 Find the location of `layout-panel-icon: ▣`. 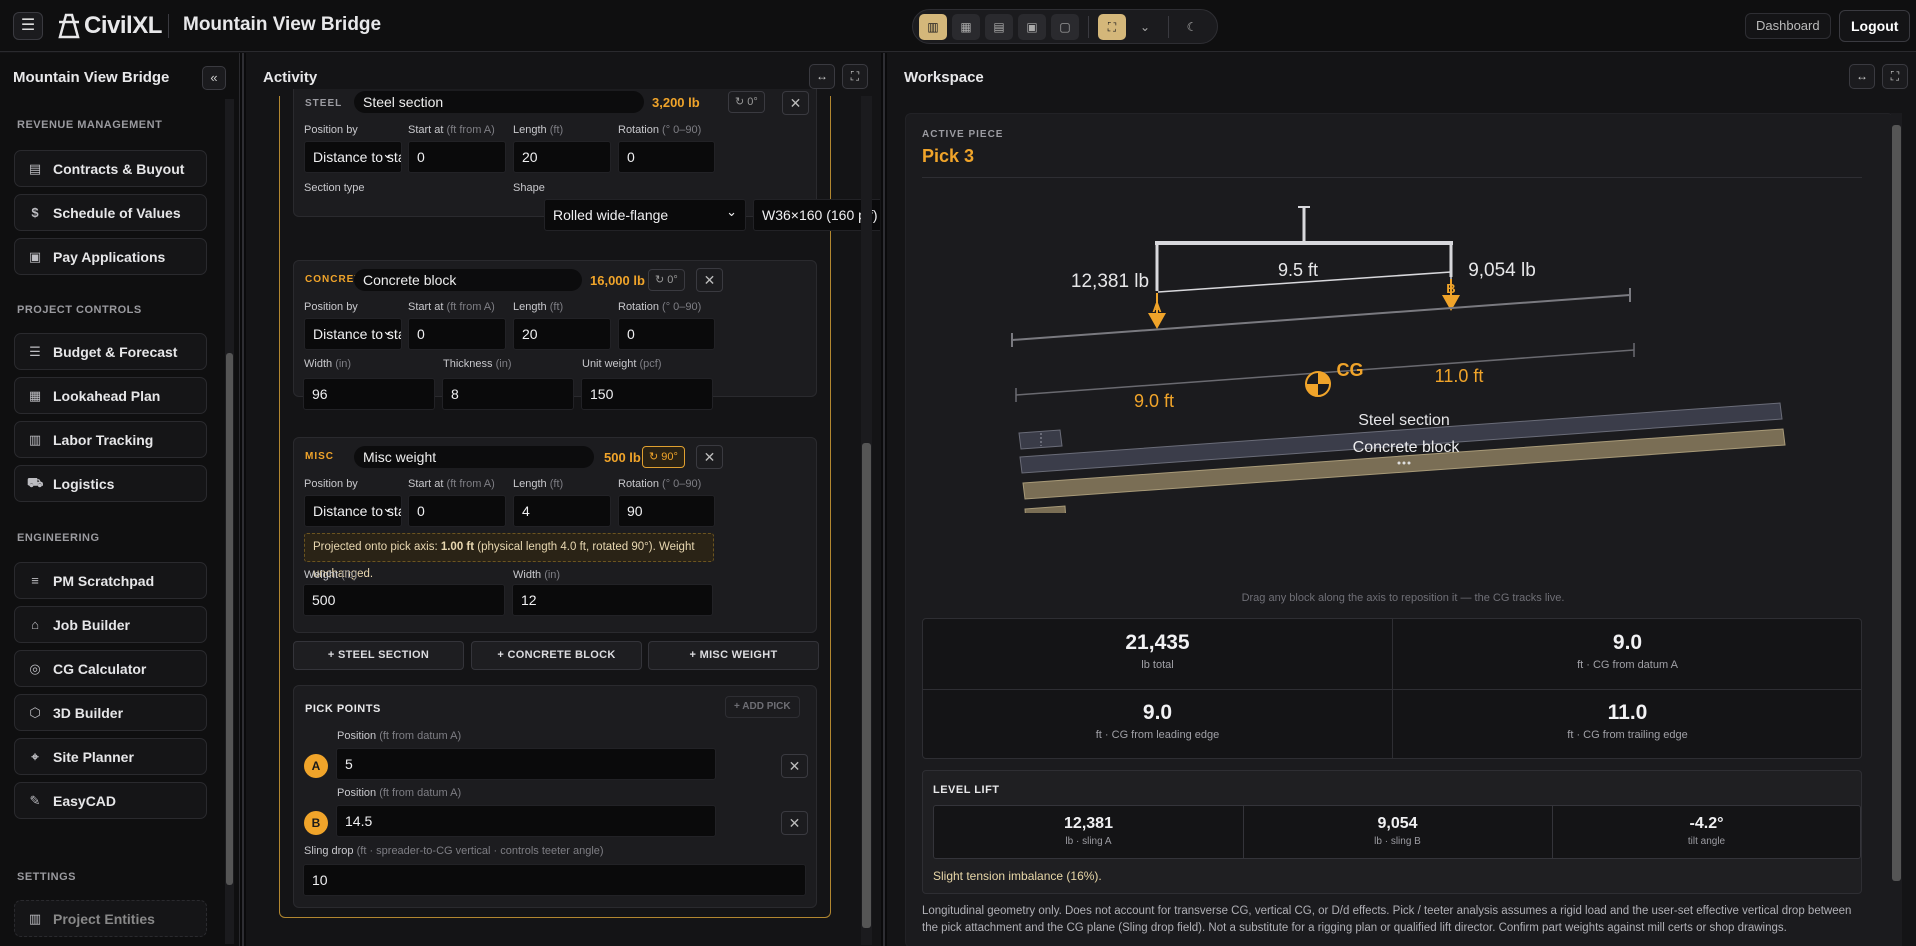

layout-panel-icon: ▣ is located at coordinates (1032, 26).